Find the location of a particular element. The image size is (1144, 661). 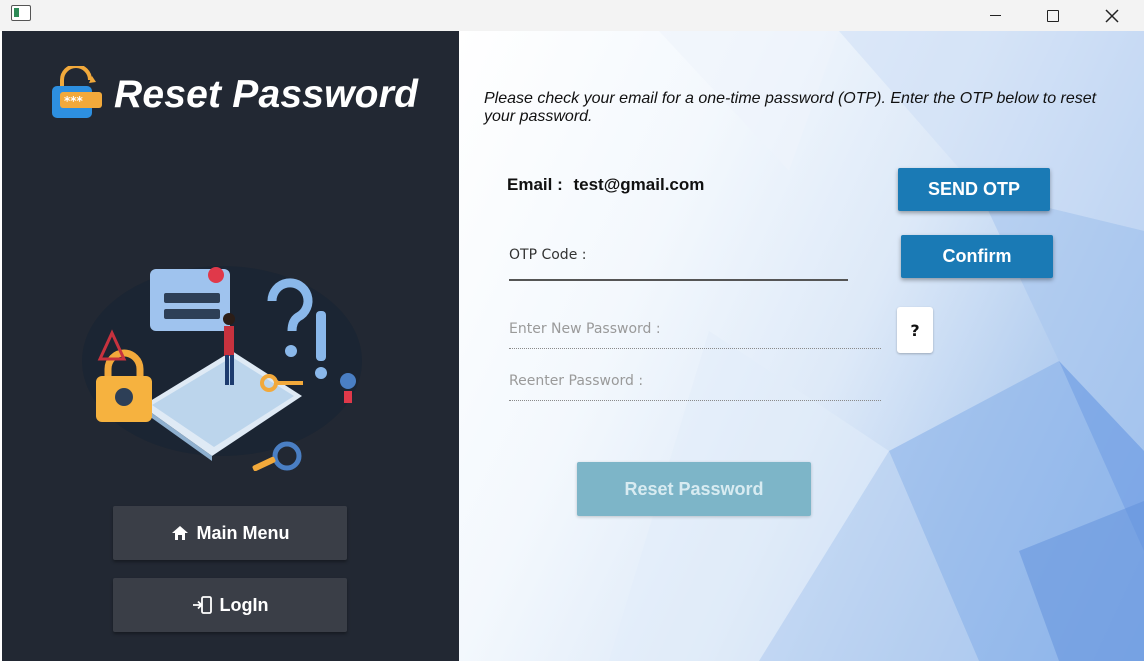

maximize-button is located at coordinates (1053, 15).